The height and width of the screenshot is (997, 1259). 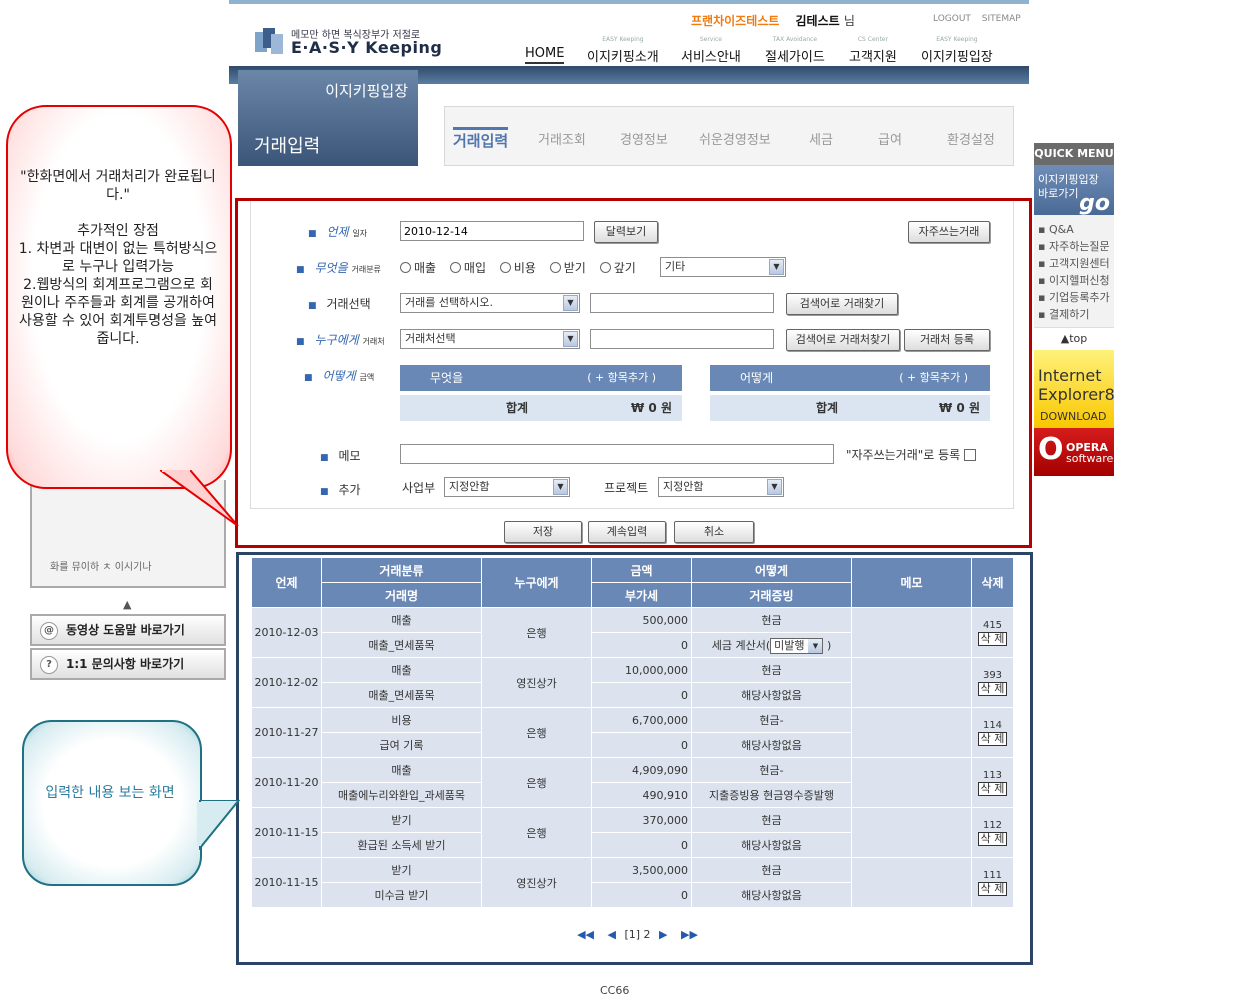 I want to click on add-item-left-link: ( + 항목추가 ), so click(x=621, y=378).